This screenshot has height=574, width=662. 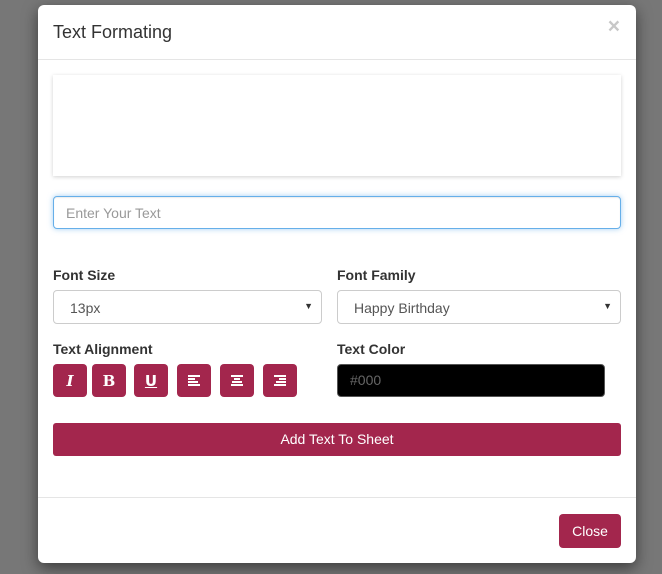 I want to click on align-right-button, so click(x=280, y=380).